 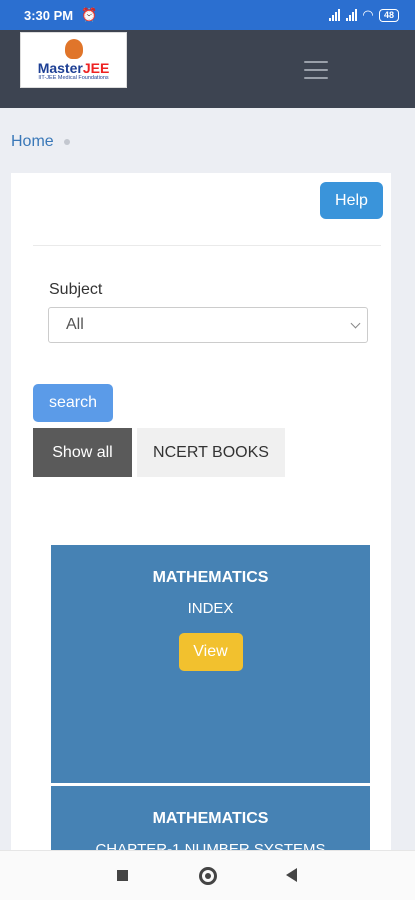 I want to click on subject-select-value: All, so click(x=75, y=324).